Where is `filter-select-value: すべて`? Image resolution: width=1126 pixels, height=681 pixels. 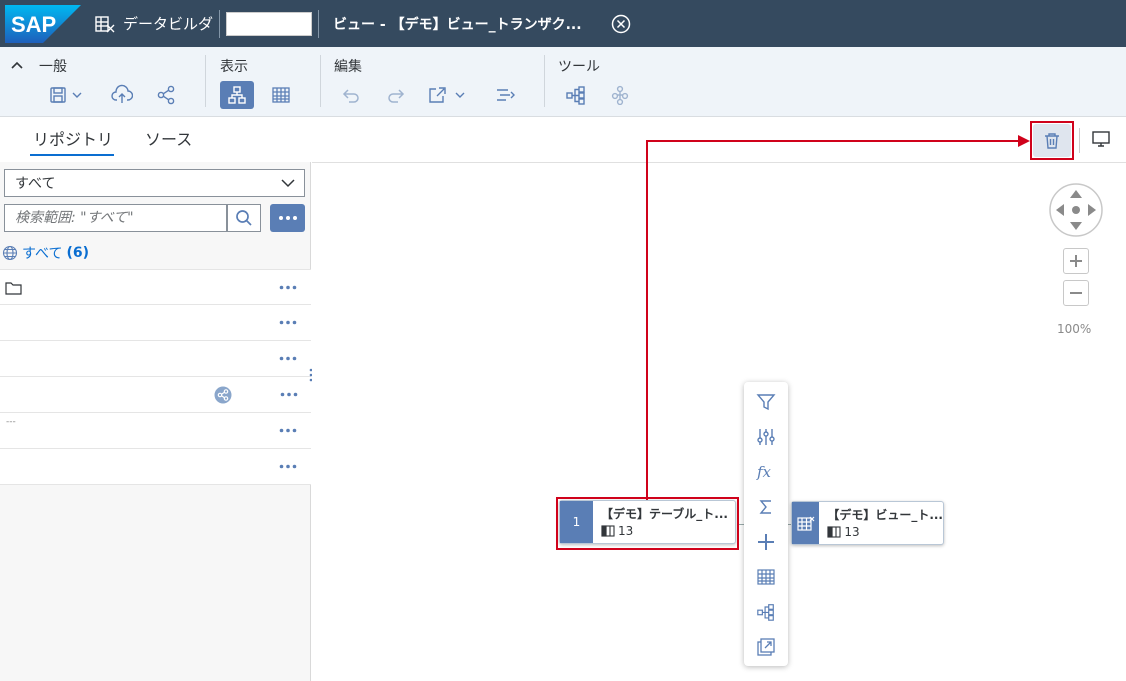 filter-select-value: すべて is located at coordinates (35, 184).